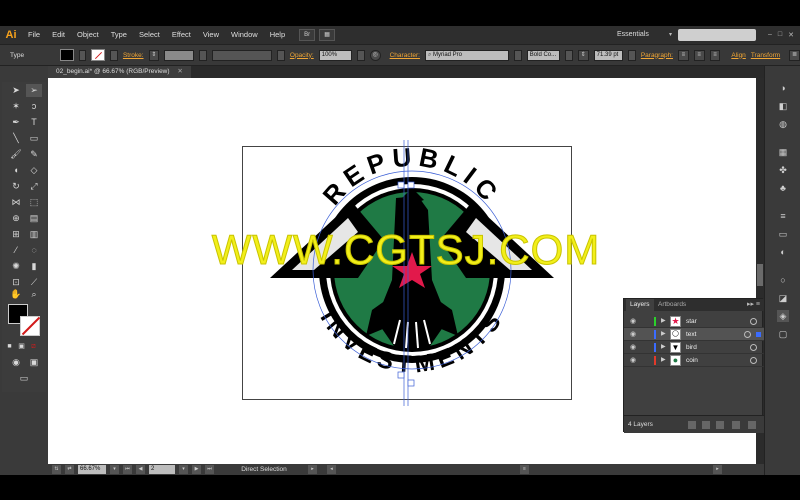  I want to click on close-icon: ✕, so click(791, 35).